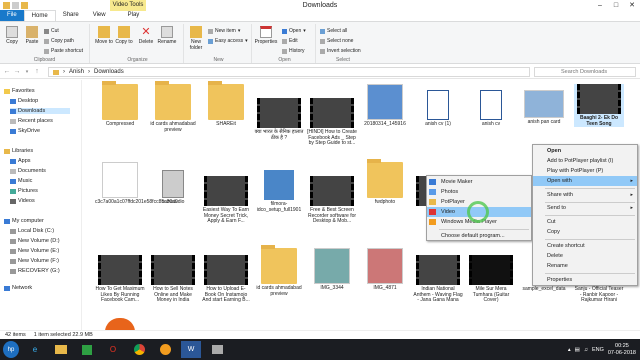 This screenshot has height=360, width=640. What do you see at coordinates (289, 72) in the screenshot?
I see `breadcrumb: › Anish › Downloads` at bounding box center [289, 72].